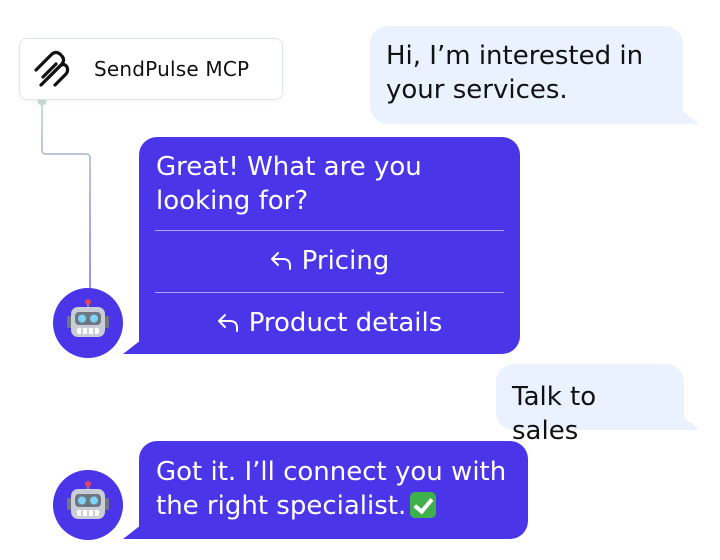  Describe the element at coordinates (477, 90) in the screenshot. I see `message-text: your services.` at that location.